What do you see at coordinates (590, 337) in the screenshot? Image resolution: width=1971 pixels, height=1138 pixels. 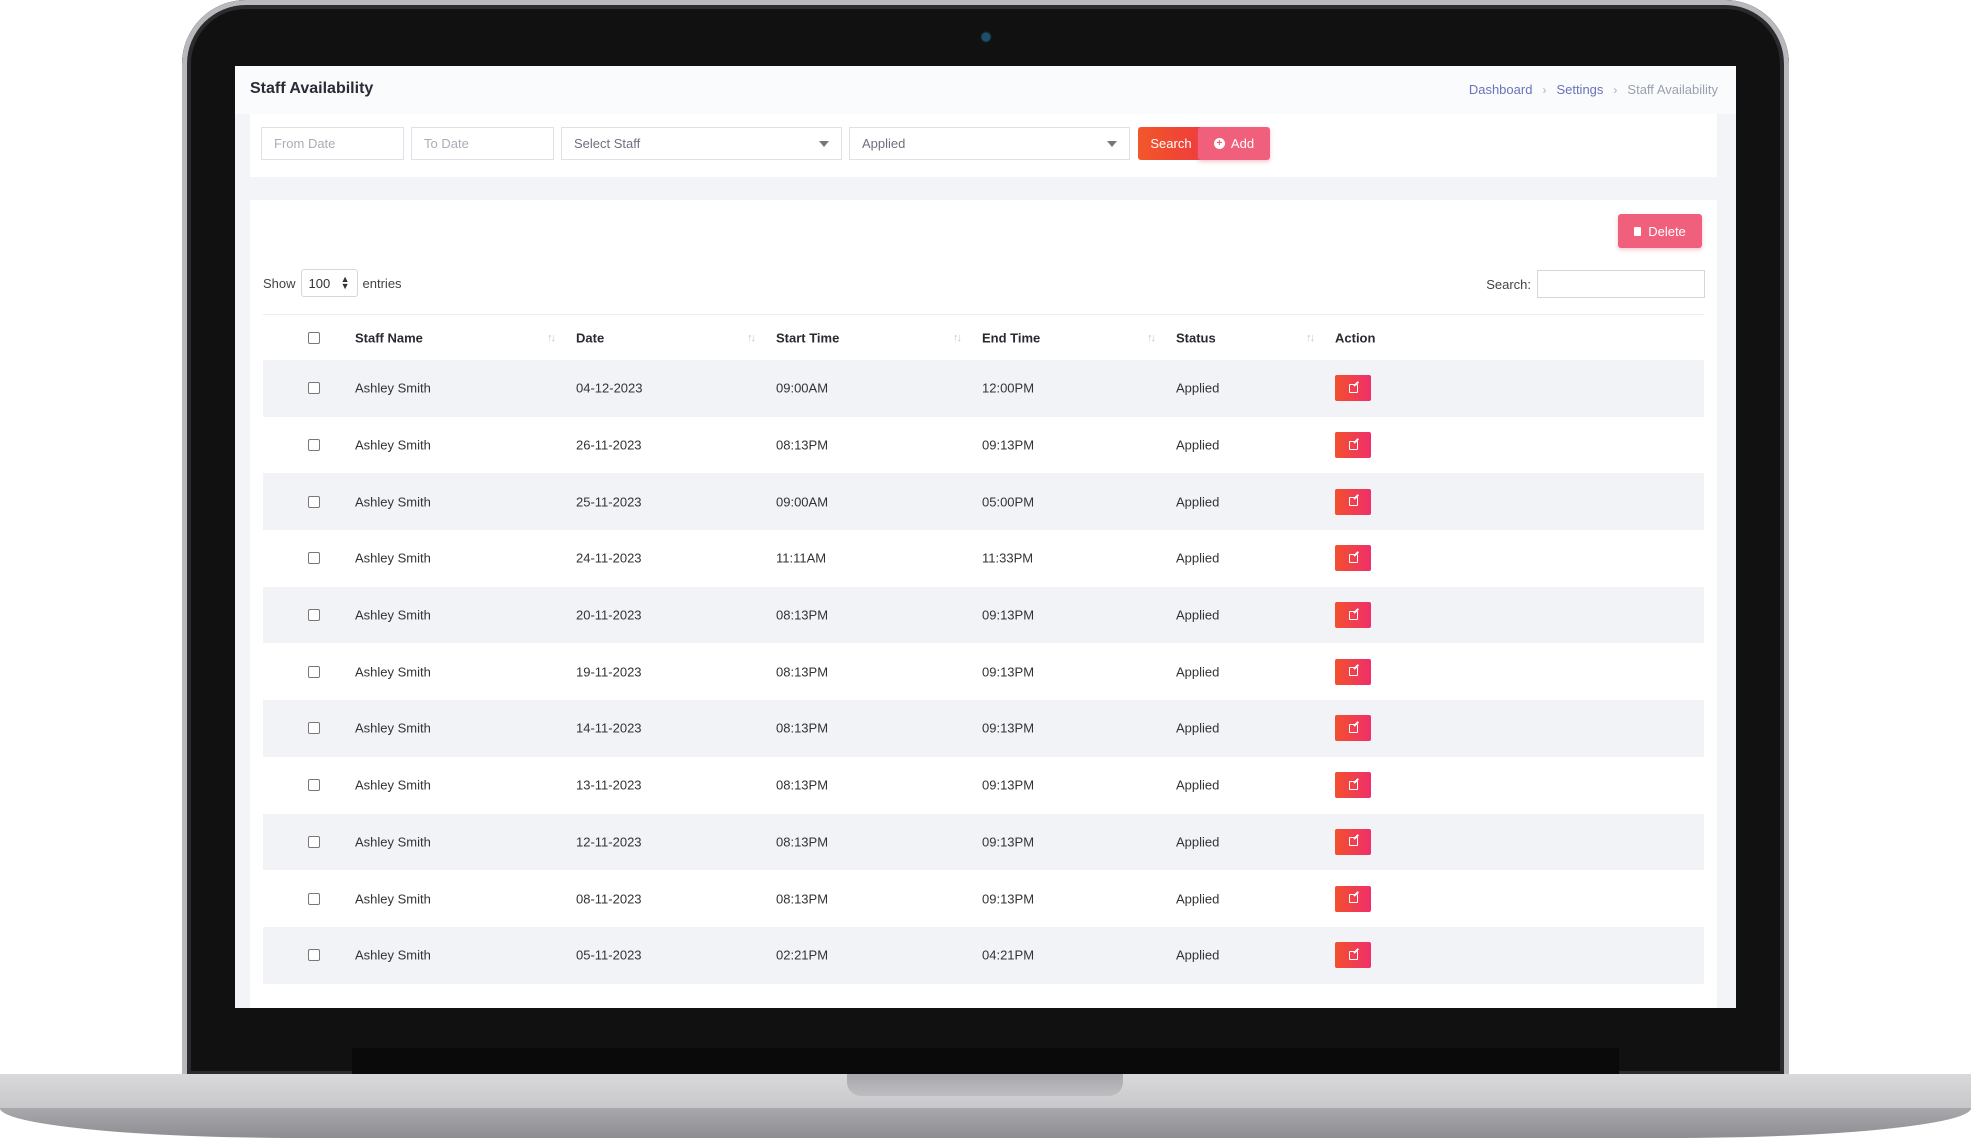 I see `column-date: Date` at bounding box center [590, 337].